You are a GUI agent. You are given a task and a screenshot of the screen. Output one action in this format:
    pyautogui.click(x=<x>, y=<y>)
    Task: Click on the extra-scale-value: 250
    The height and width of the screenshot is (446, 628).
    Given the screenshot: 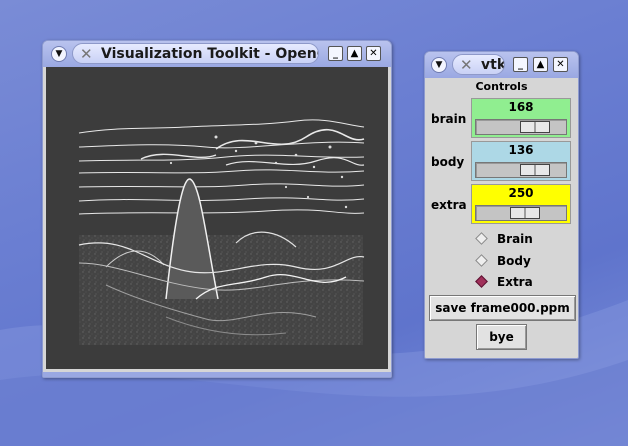 What is the action you would take?
    pyautogui.click(x=521, y=193)
    